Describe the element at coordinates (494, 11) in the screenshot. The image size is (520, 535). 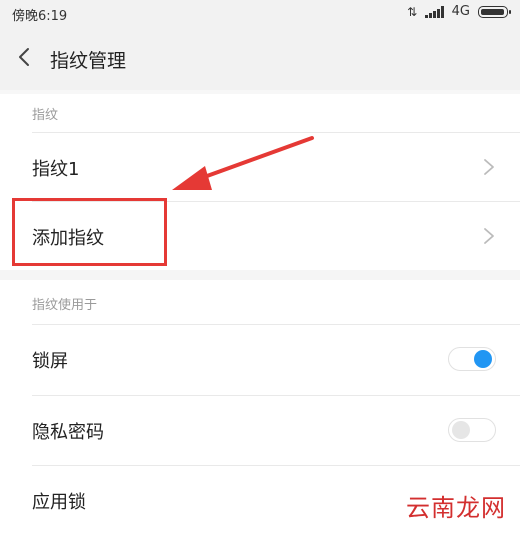
I see `battery-icon` at that location.